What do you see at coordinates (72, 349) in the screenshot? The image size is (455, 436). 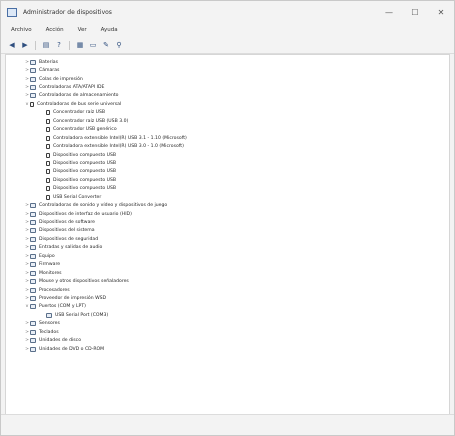 I see `tree-item-label: Unidades de DVD o CD-ROM` at bounding box center [72, 349].